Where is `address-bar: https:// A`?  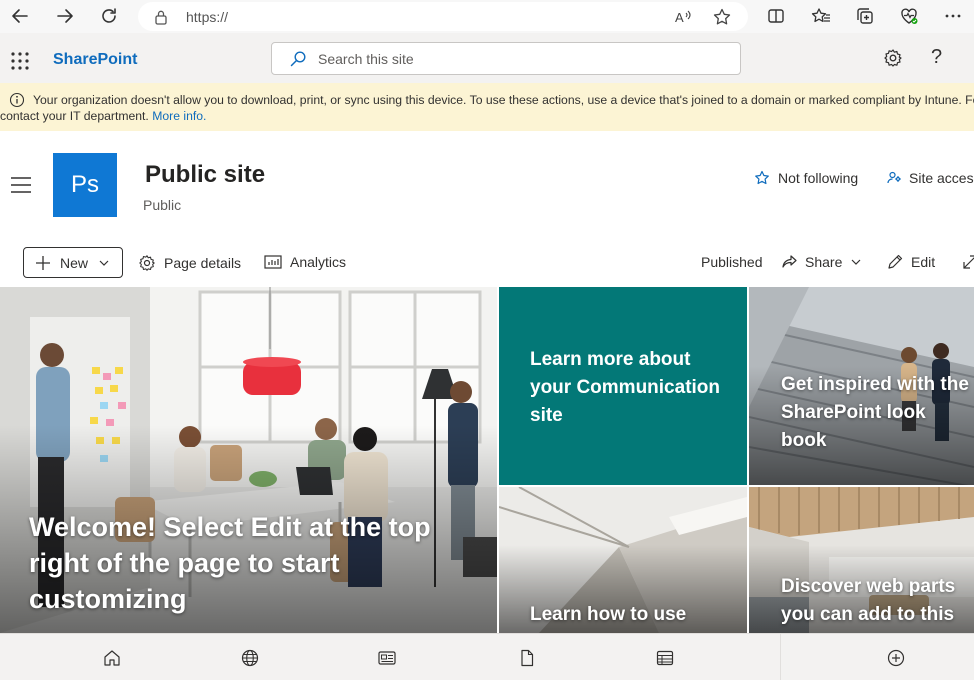
address-bar: https:// A is located at coordinates (443, 16).